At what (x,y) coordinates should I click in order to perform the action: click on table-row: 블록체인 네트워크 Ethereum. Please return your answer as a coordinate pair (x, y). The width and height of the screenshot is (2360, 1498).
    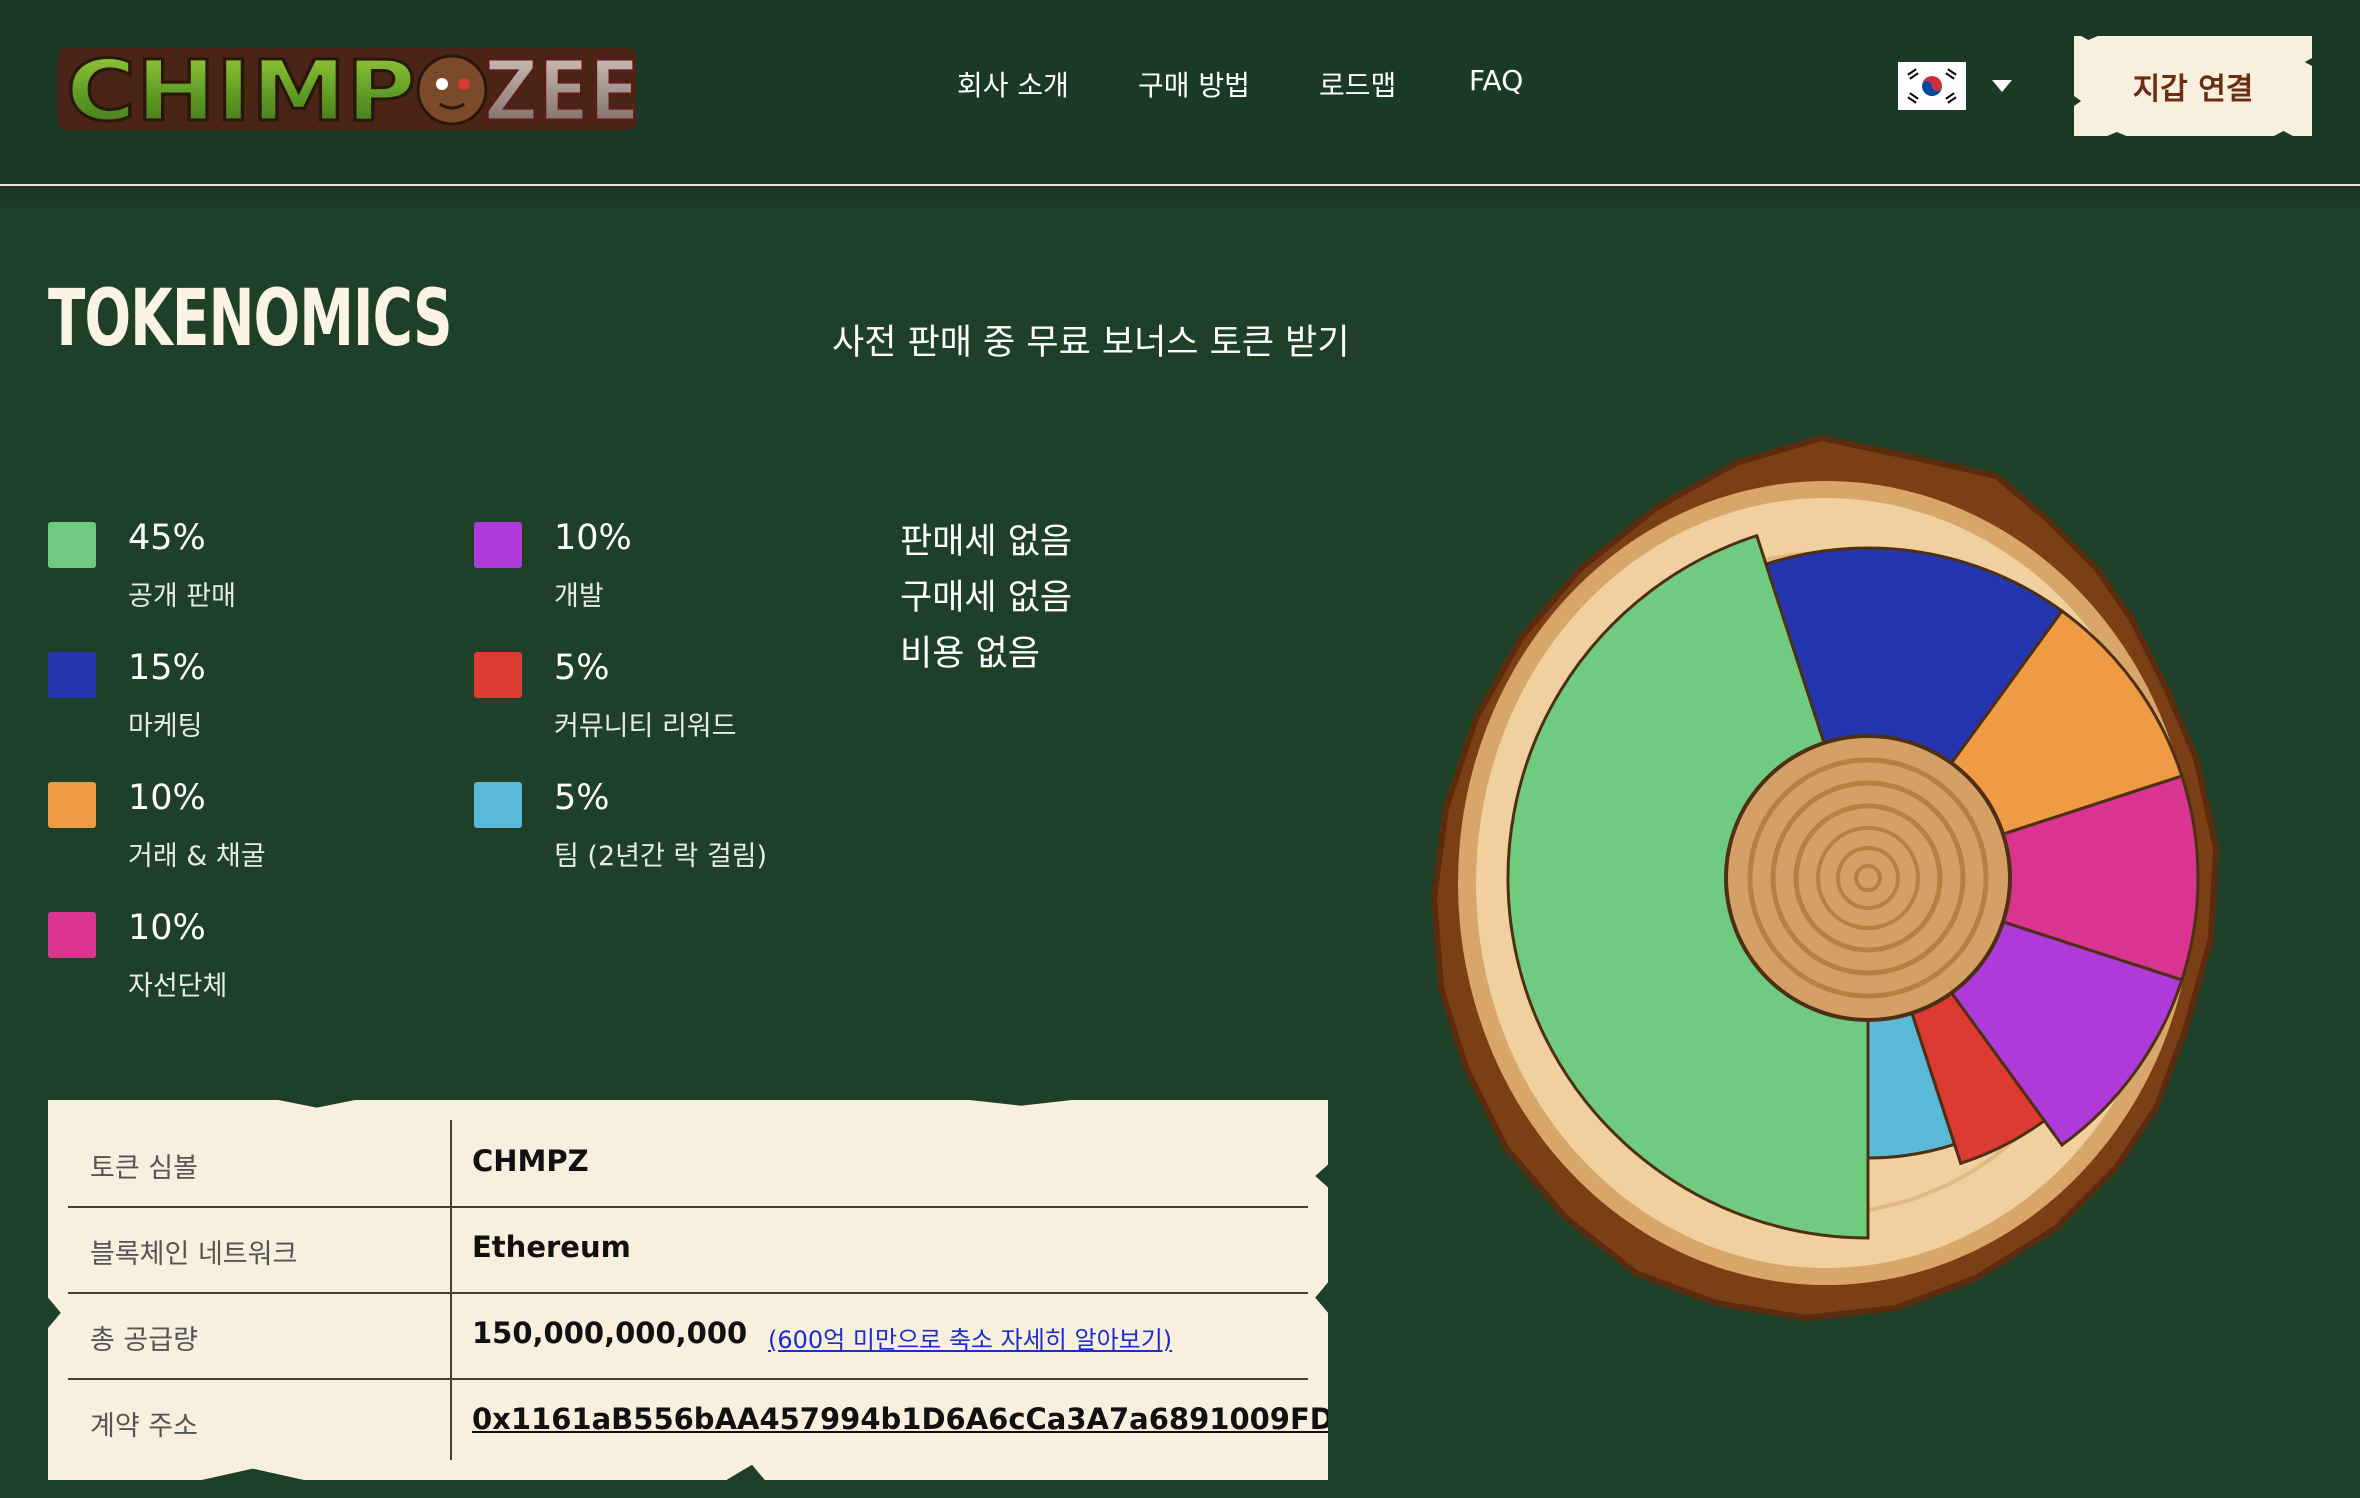
    Looking at the image, I should click on (688, 1249).